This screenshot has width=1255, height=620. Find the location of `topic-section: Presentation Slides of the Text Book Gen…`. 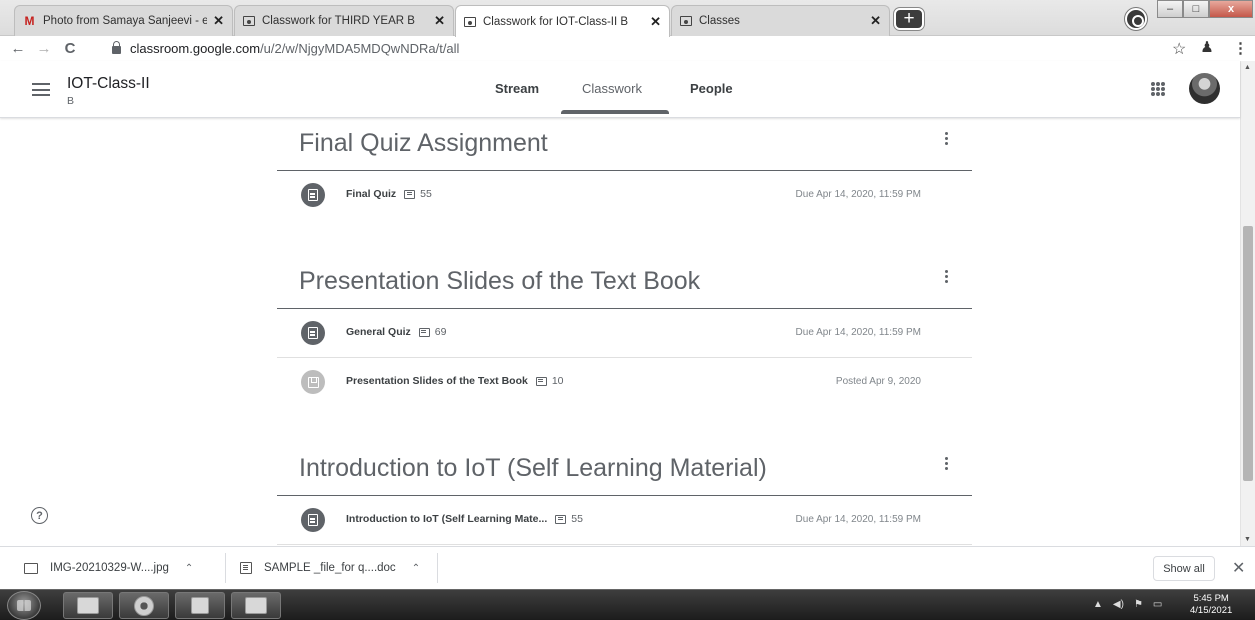

topic-section: Presentation Slides of the Text Book Gen… is located at coordinates (624, 331).